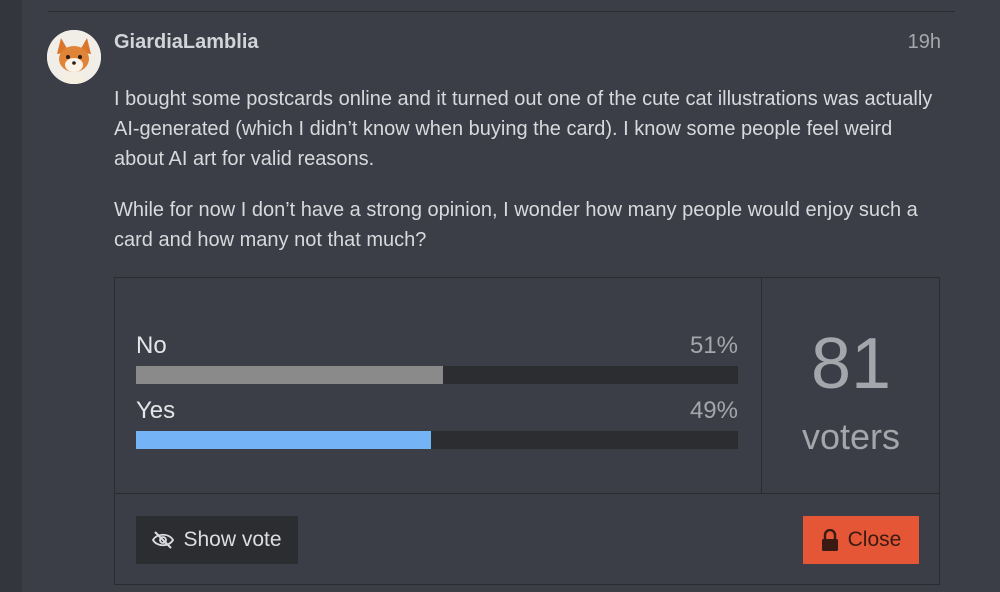  Describe the element at coordinates (501, 11) in the screenshot. I see `post-divider` at that location.